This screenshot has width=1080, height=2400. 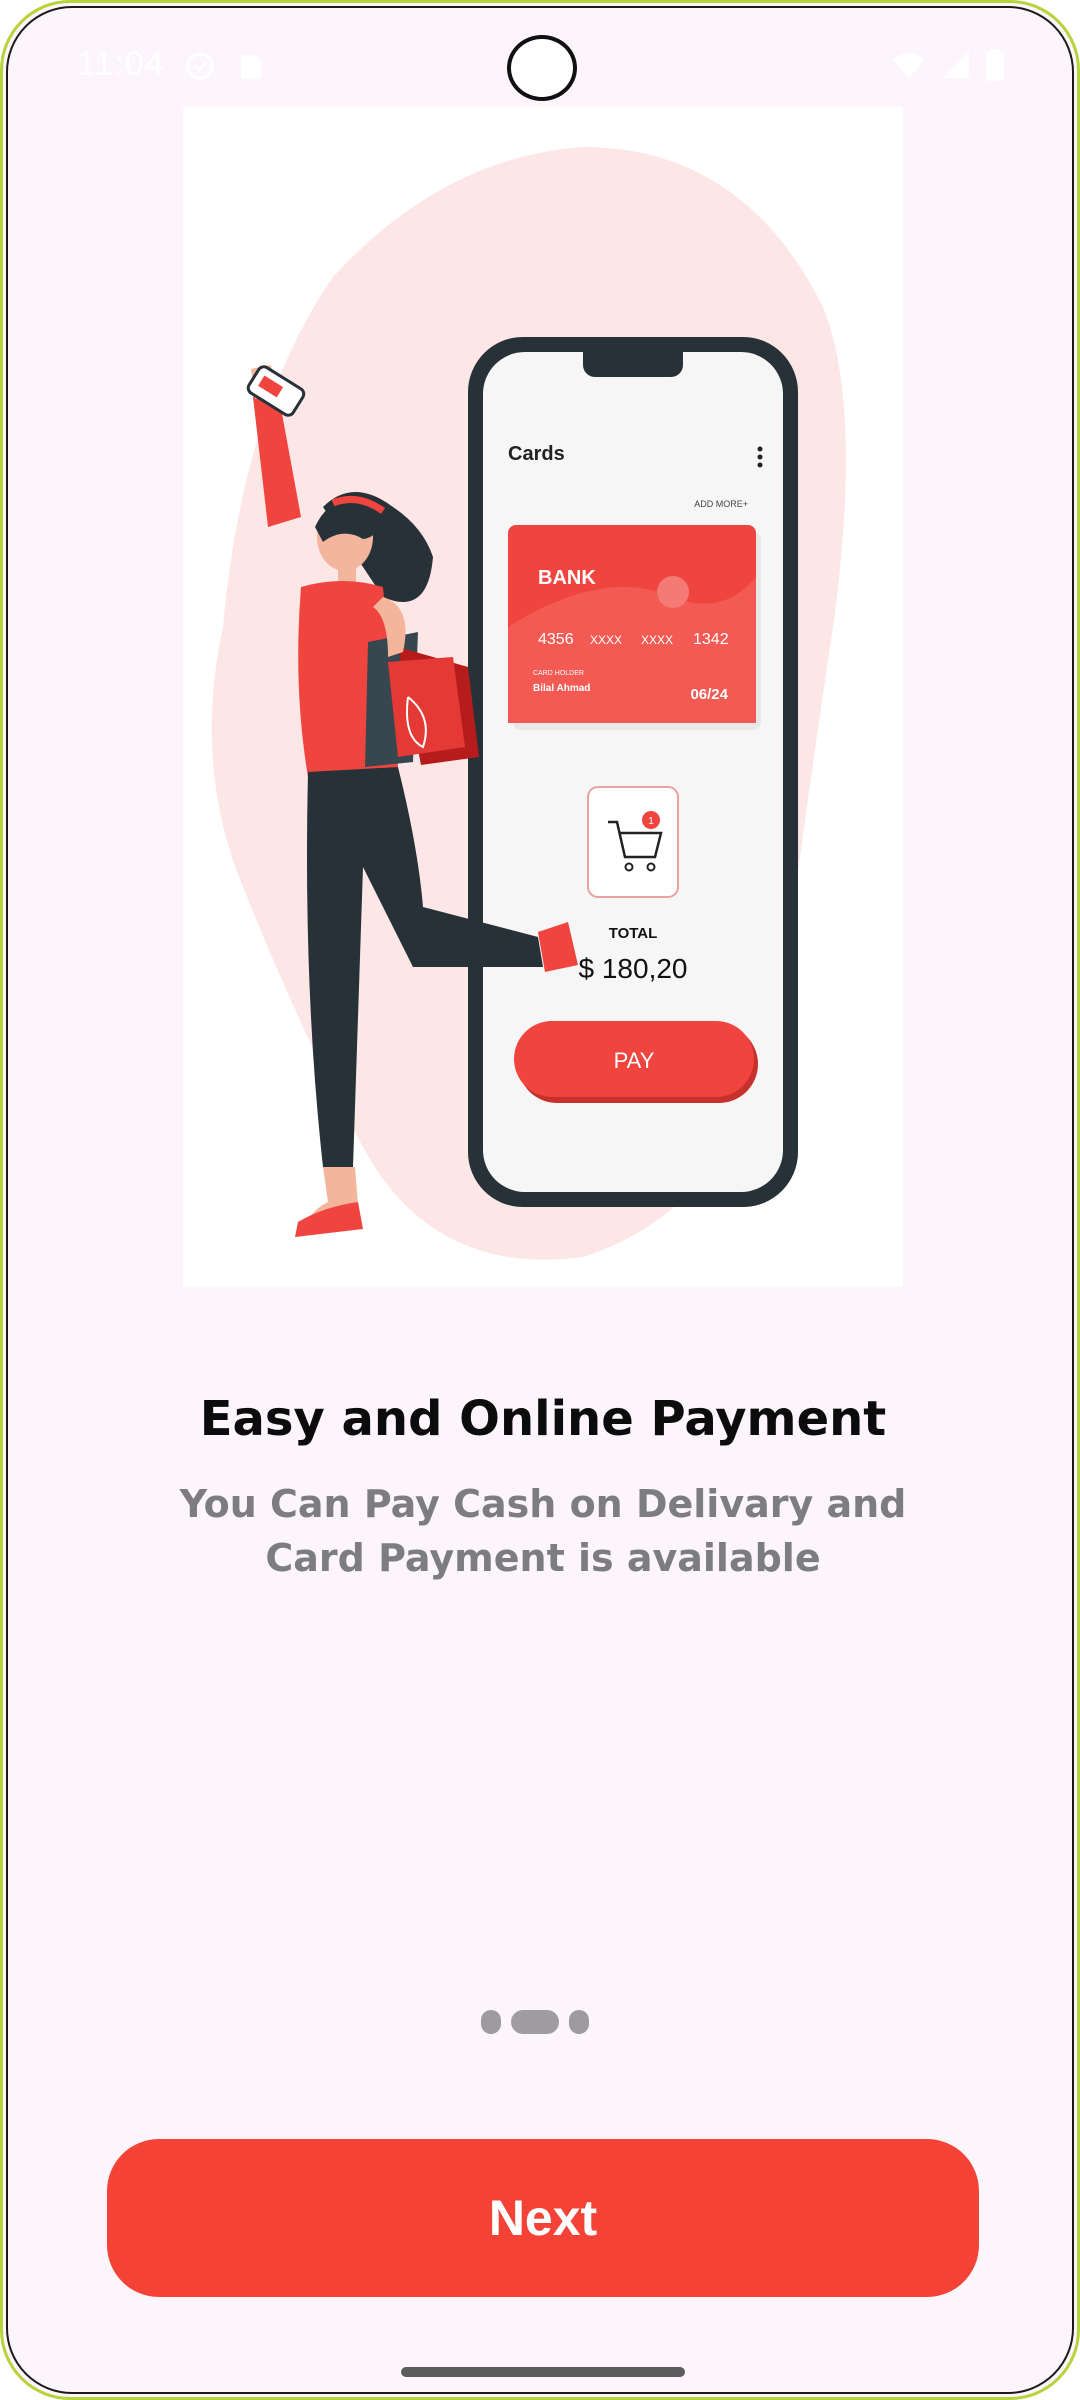 What do you see at coordinates (711, 639) in the screenshot?
I see `card-number-group-4: 1342` at bounding box center [711, 639].